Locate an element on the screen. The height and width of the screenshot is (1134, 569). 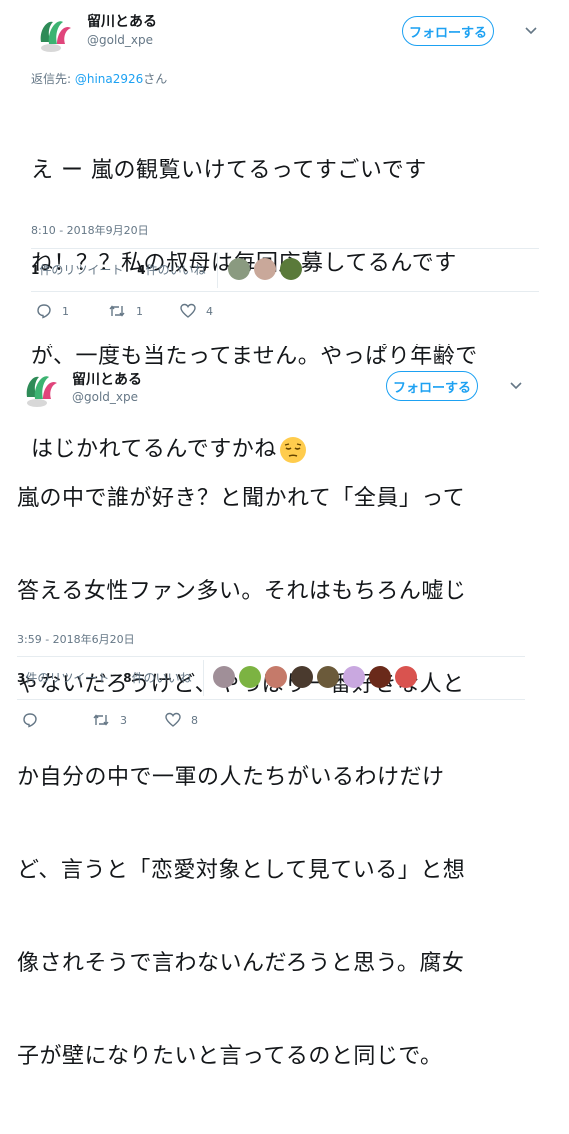
like-stat: 8件のいいね is located at coordinates (157, 678).